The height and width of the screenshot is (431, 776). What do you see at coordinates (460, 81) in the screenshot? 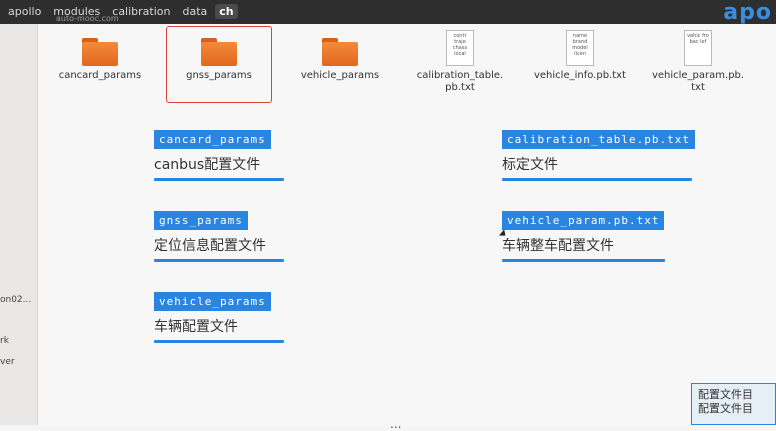
I see `file-name: calibration_table. pb.txt` at bounding box center [460, 81].